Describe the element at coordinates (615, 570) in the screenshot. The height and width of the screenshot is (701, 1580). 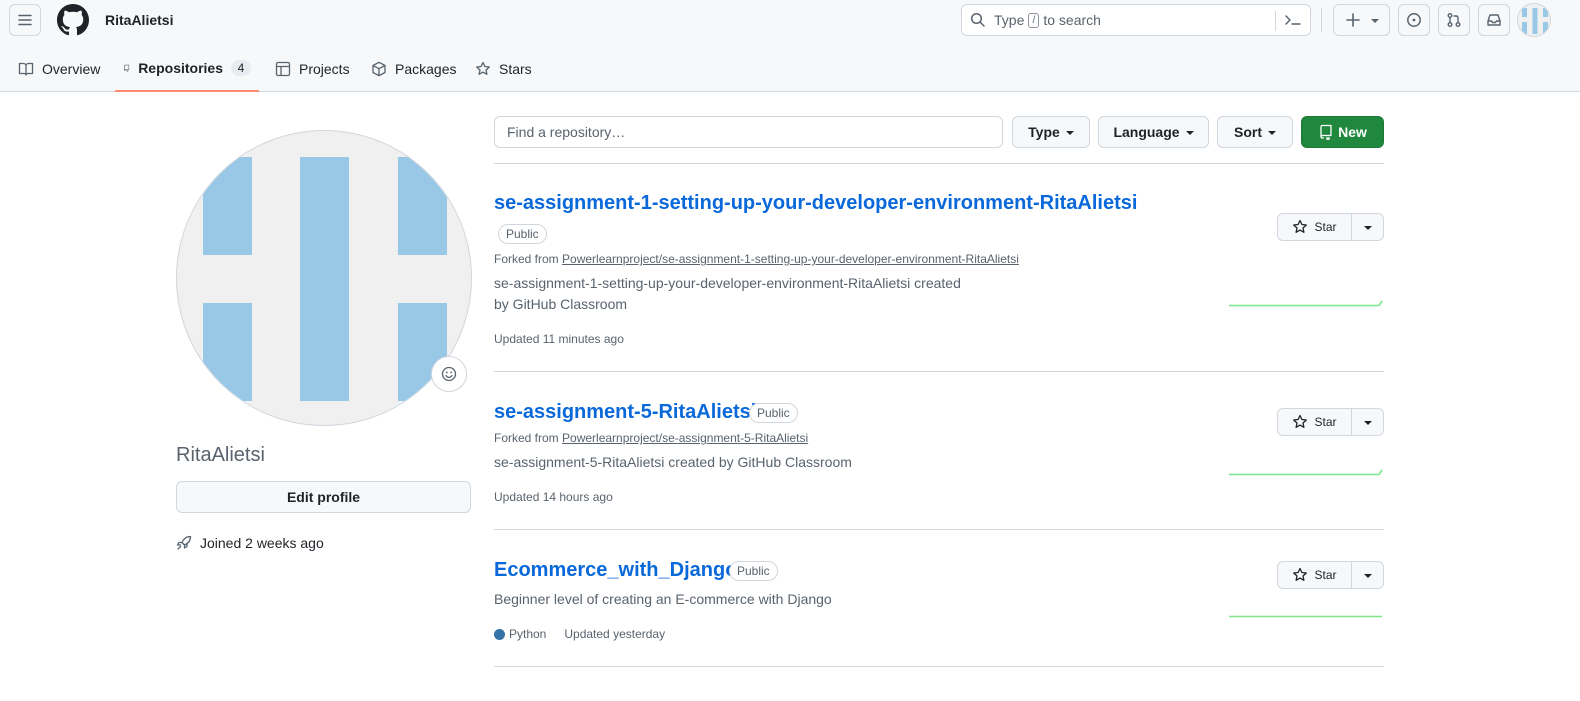
I see `repo-title-link: Ecommerce_with_Django` at that location.